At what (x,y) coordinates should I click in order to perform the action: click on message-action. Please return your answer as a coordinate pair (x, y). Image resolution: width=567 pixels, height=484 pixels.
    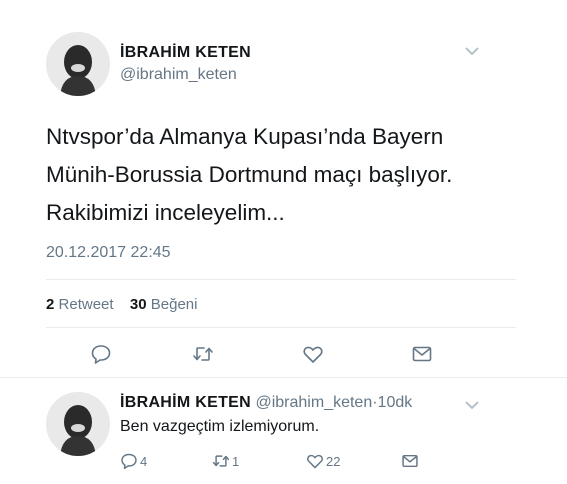
    Looking at the image, I should click on (410, 461).